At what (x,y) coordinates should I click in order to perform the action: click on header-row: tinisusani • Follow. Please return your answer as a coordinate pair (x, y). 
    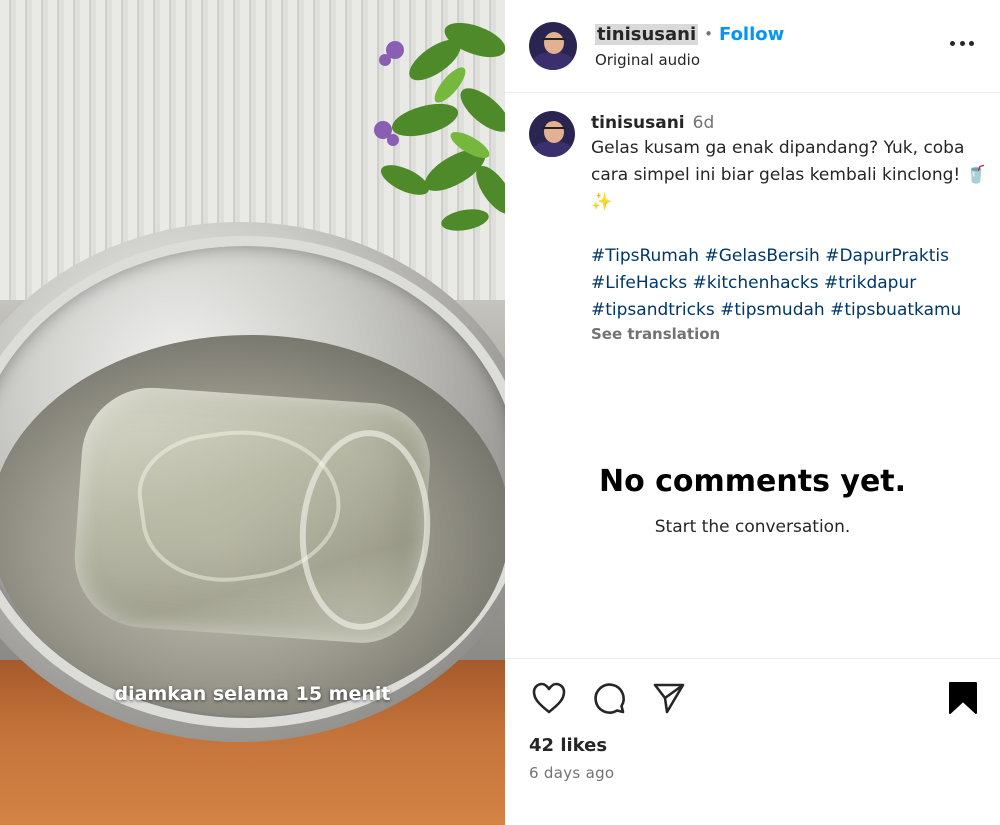
    Looking at the image, I should click on (689, 34).